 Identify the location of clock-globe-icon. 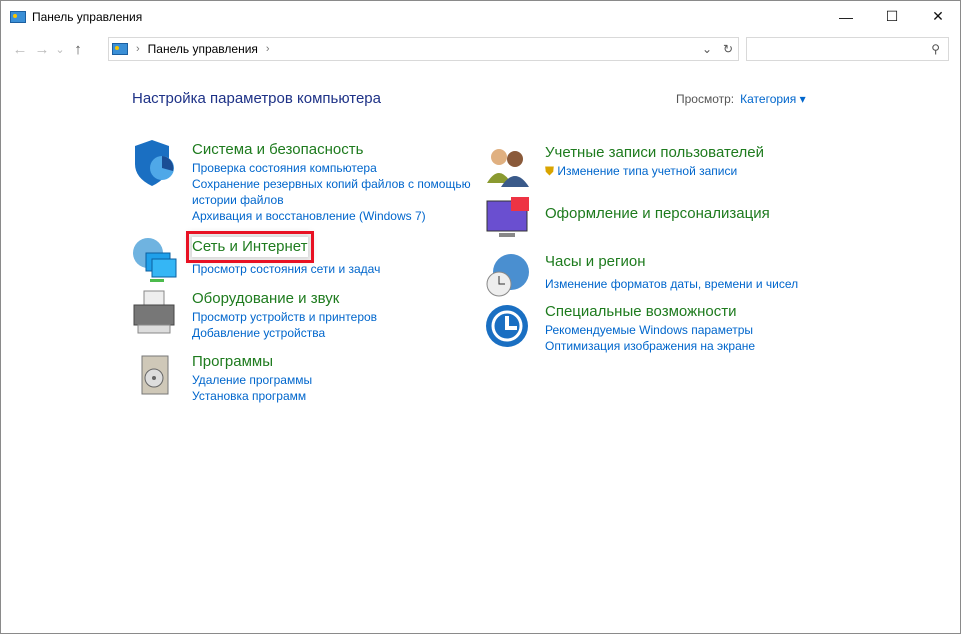
(507, 275).